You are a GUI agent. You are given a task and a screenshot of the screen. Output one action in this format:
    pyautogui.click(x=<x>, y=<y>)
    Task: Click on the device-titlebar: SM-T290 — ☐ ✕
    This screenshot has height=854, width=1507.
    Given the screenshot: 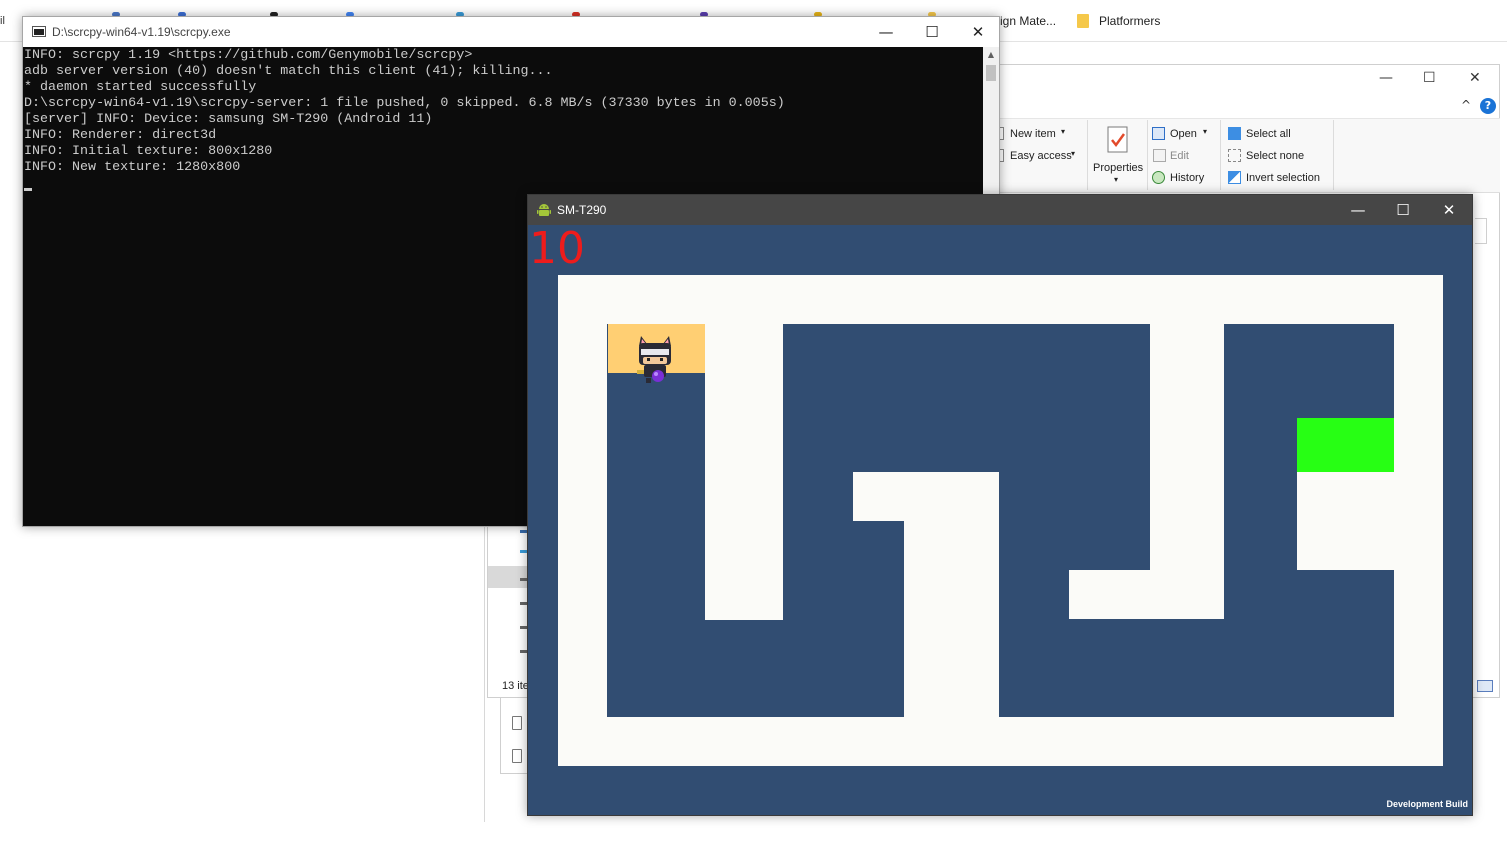 What is the action you would take?
    pyautogui.click(x=1000, y=210)
    